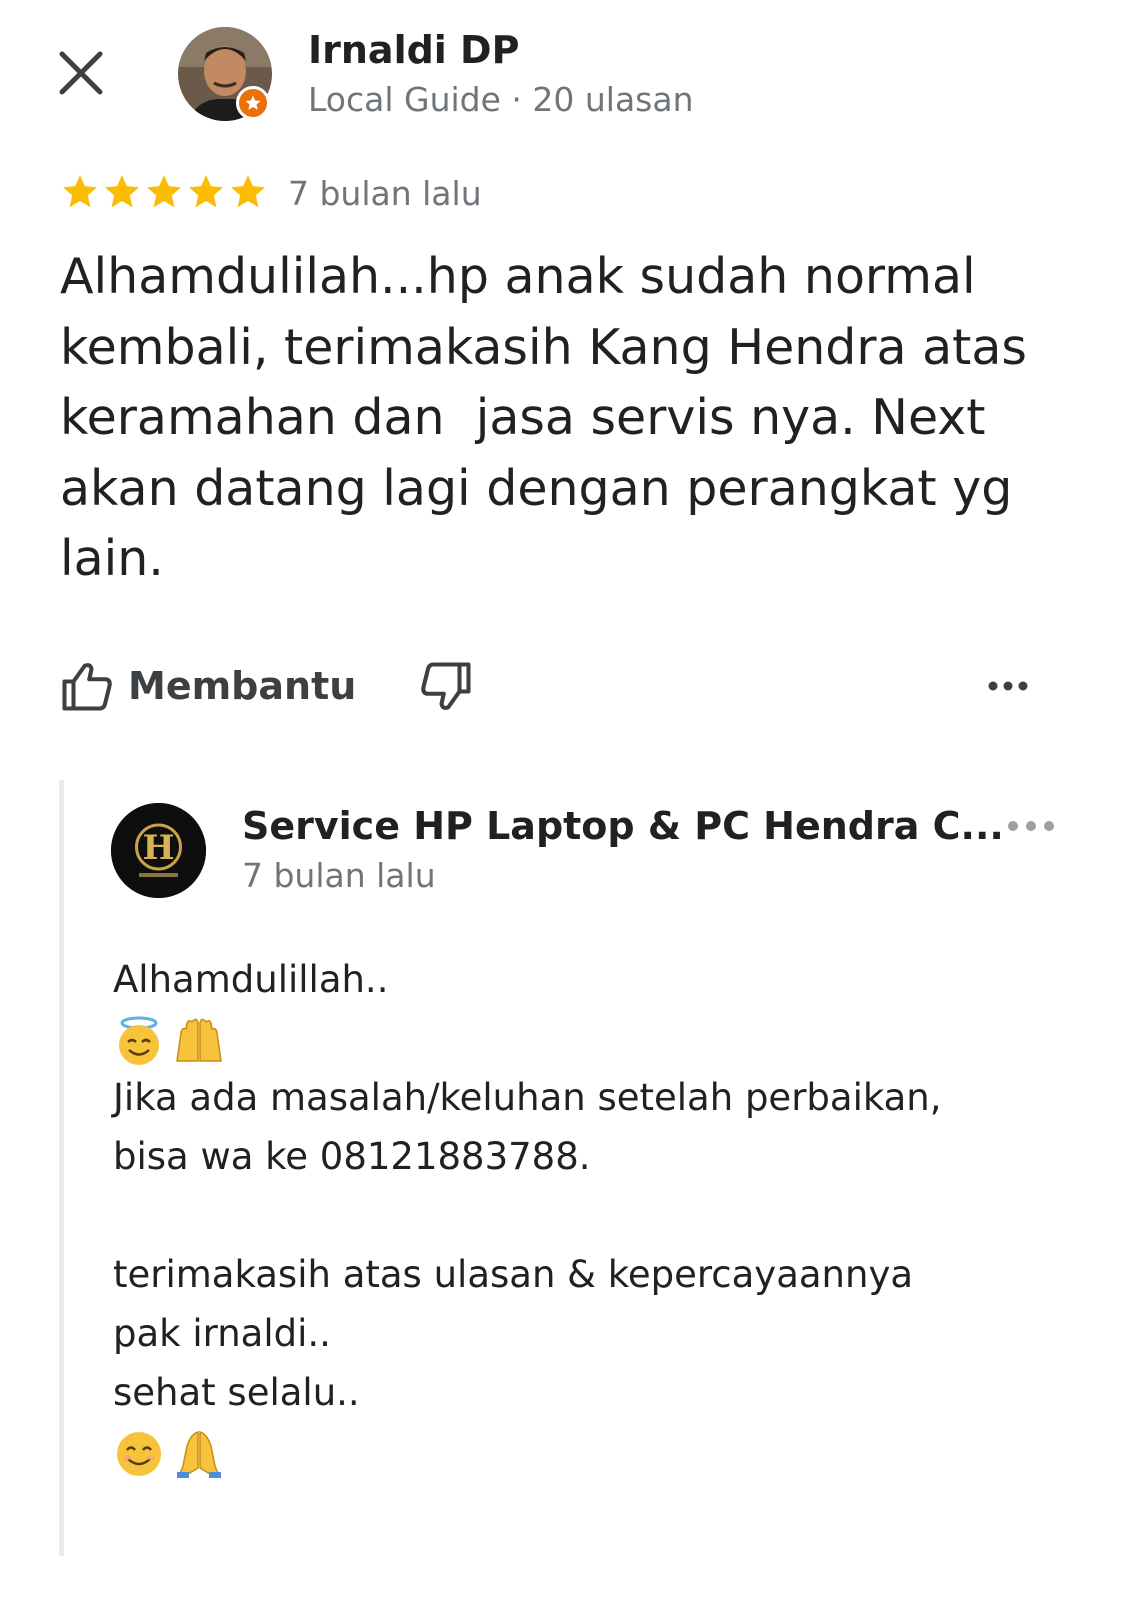  I want to click on raising-hands-emoji, so click(199, 1040).